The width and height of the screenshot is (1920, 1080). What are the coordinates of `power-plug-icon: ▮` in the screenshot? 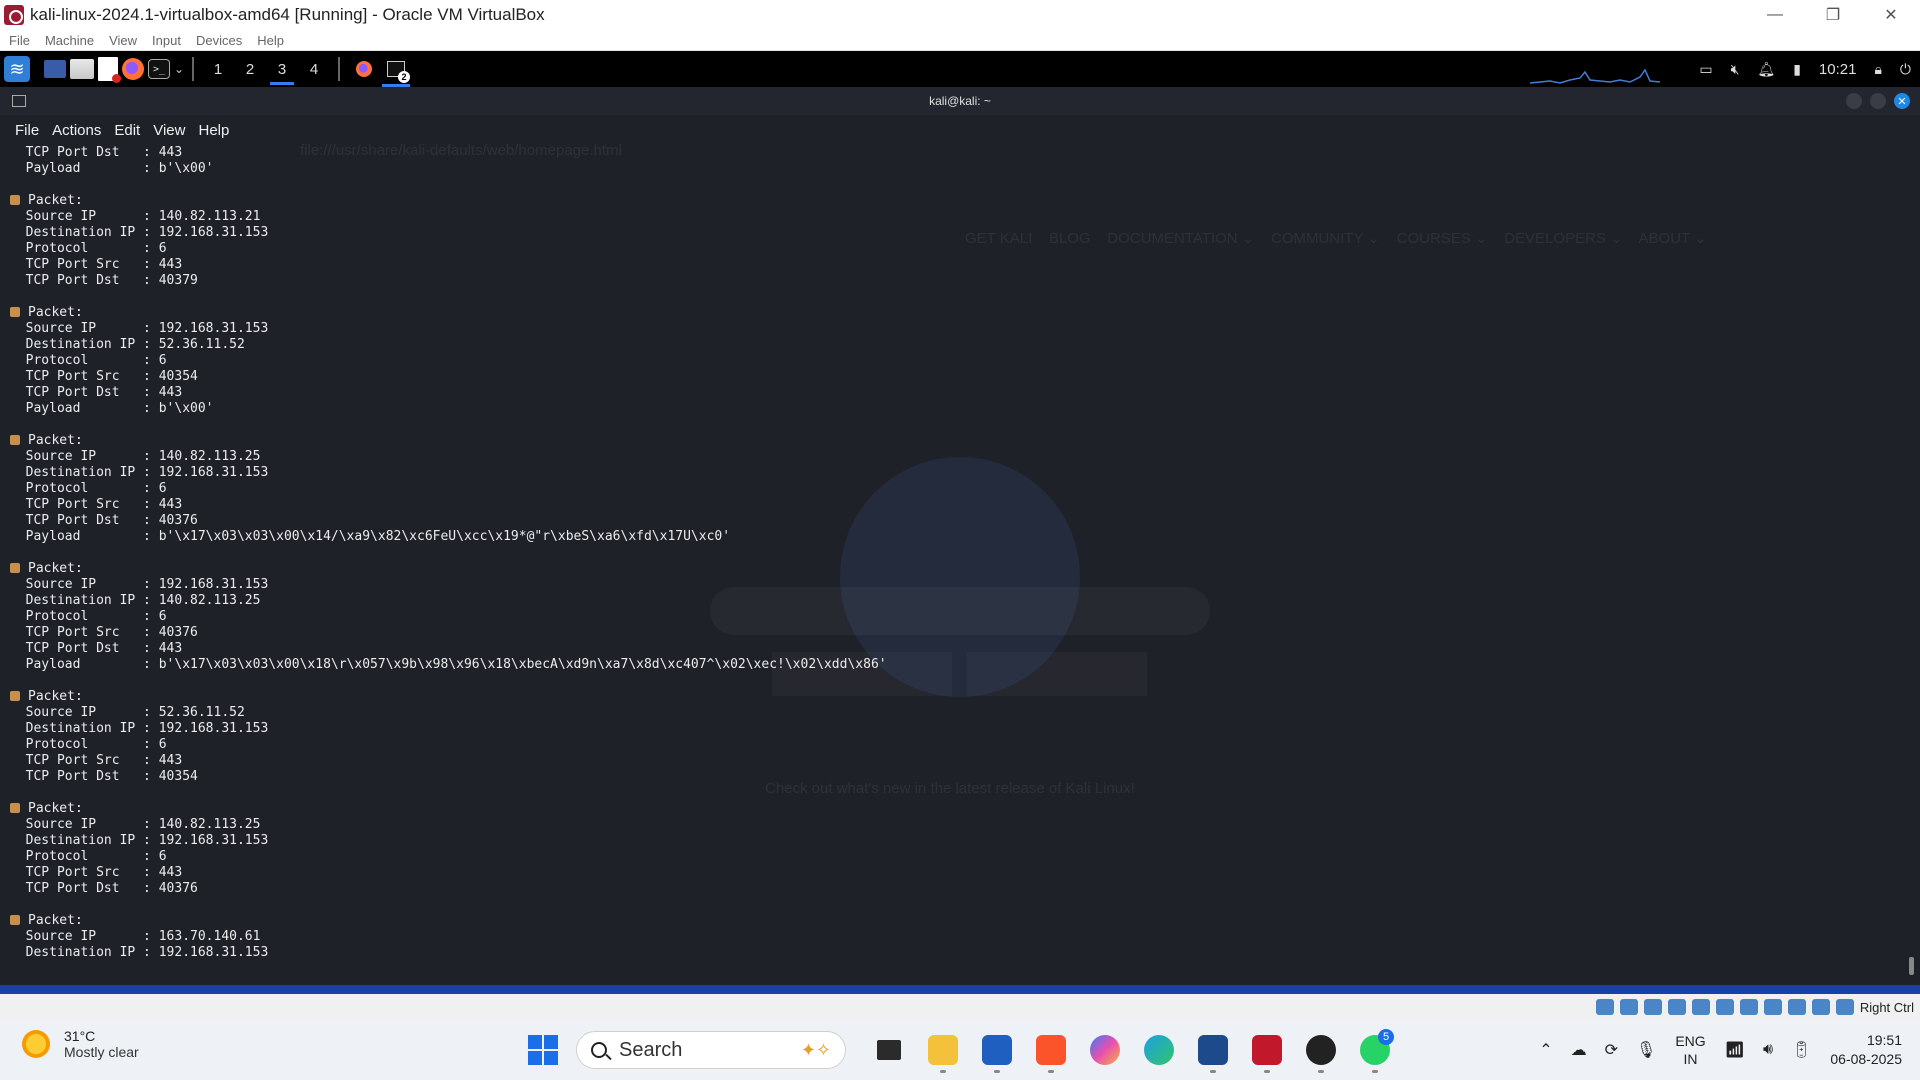 It's located at (1797, 69).